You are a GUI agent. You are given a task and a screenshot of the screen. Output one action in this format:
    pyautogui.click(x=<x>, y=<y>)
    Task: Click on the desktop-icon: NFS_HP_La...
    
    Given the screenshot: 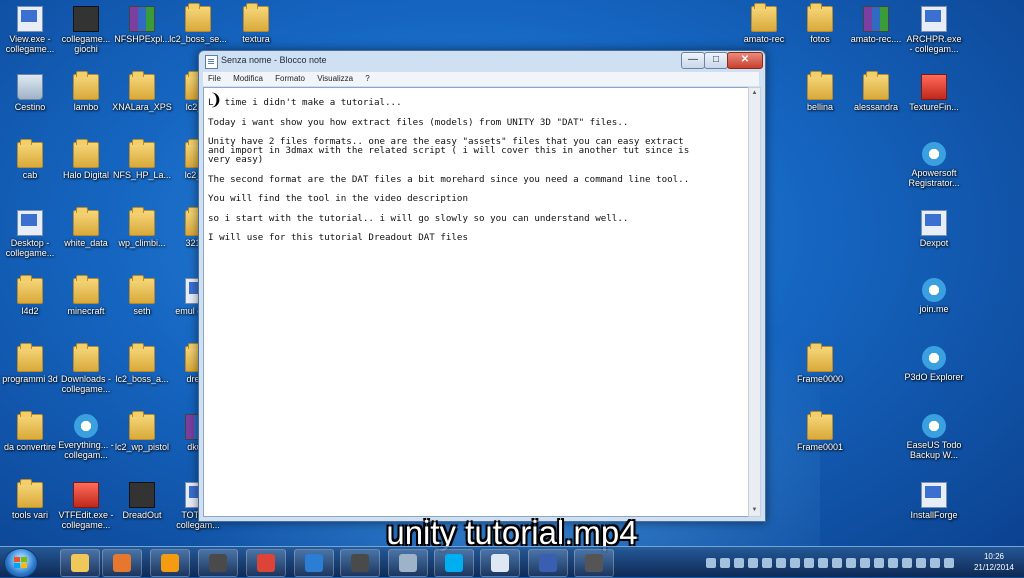 What is the action you would take?
    pyautogui.click(x=142, y=159)
    